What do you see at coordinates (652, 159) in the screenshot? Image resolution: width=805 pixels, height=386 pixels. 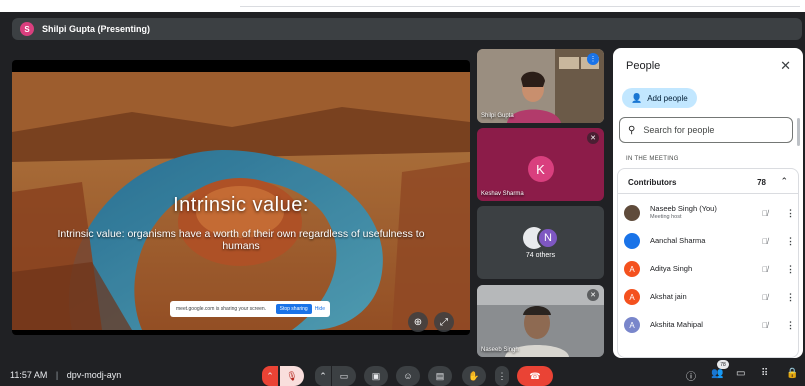 I see `section-label: IN THE MEETING` at bounding box center [652, 159].